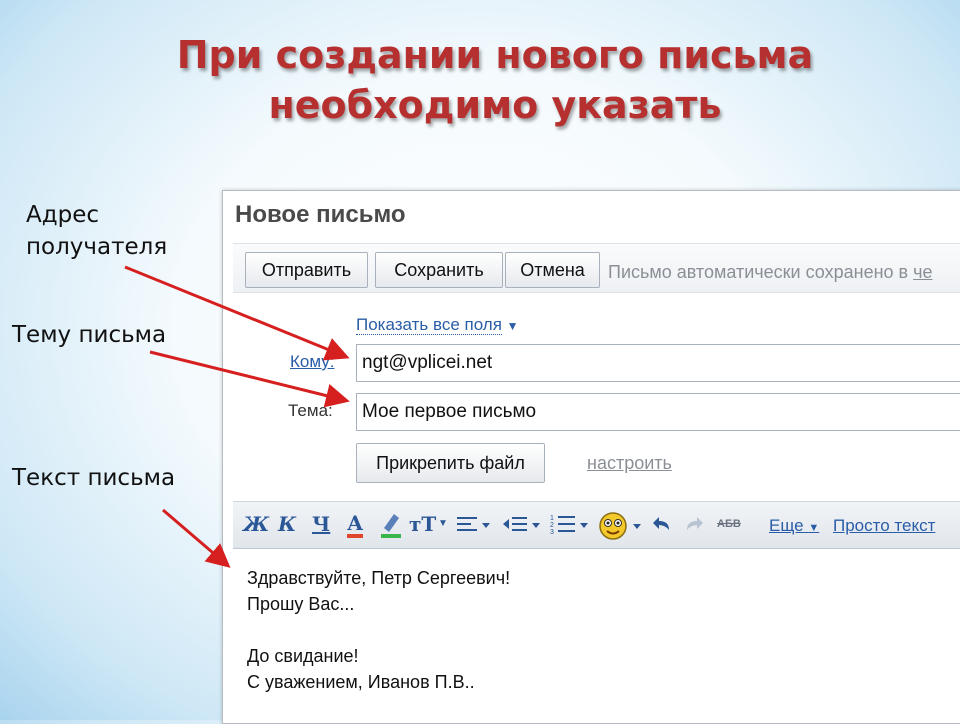  What do you see at coordinates (237, 313) in the screenshot?
I see `arrow-to-recipient` at bounding box center [237, 313].